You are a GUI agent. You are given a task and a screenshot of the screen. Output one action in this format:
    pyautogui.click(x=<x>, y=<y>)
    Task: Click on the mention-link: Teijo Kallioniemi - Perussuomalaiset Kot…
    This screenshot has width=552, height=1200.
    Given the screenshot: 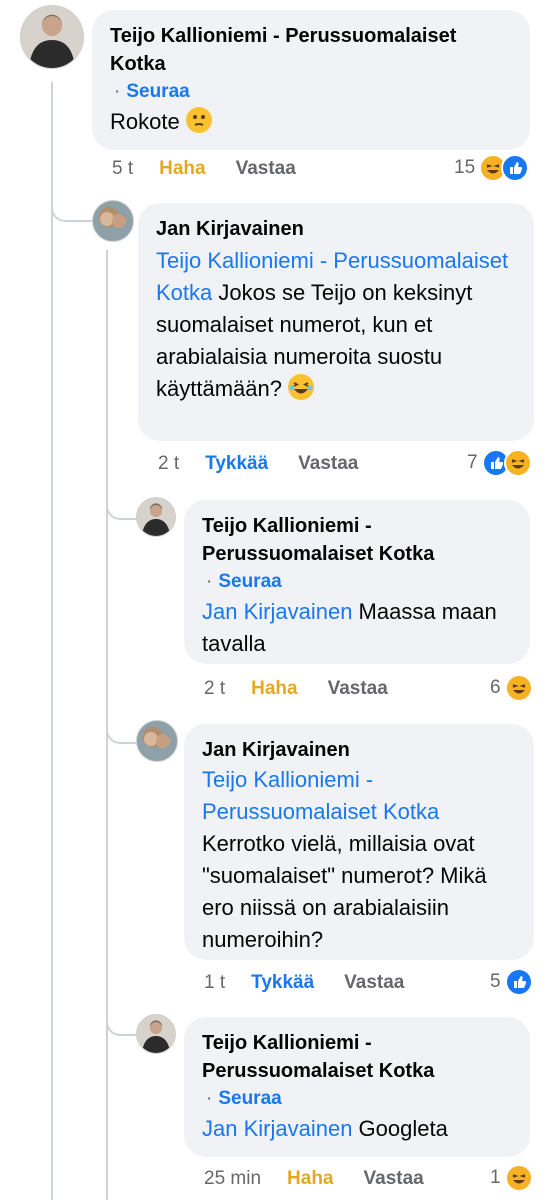 What is the action you would take?
    pyautogui.click(x=320, y=795)
    